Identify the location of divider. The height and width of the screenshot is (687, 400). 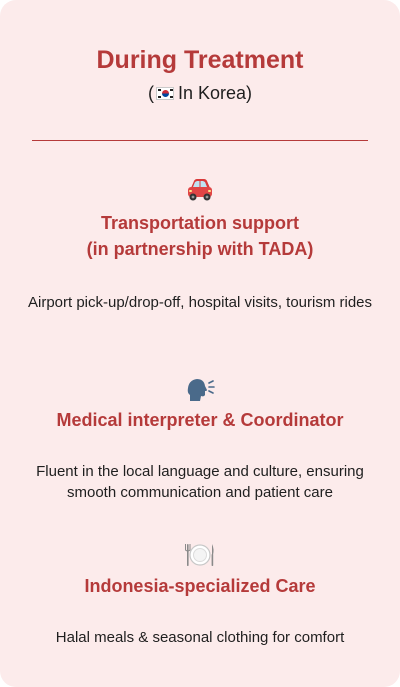
(200, 140).